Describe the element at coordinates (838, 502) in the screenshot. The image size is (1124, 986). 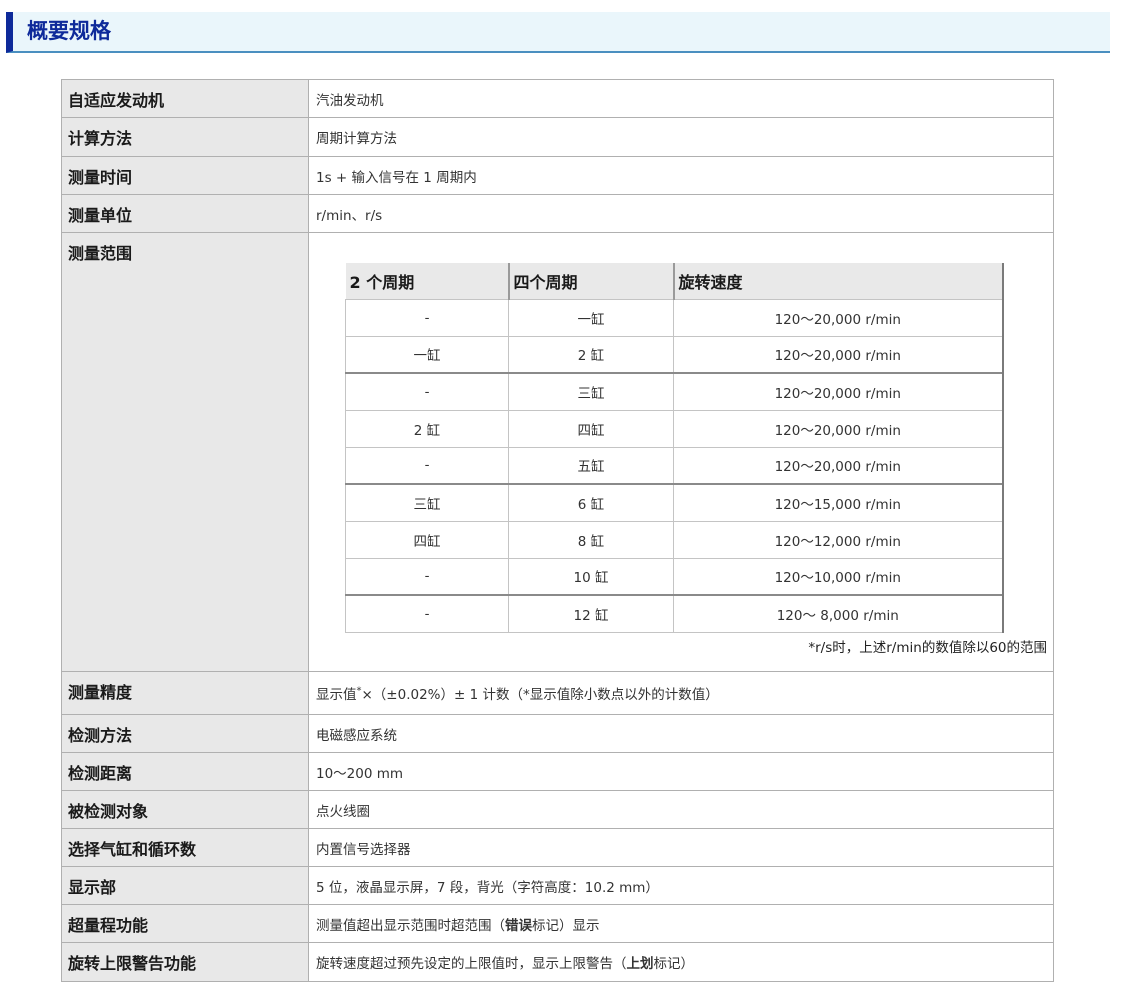
I see `range-cell: 120～15,000 r/min` at that location.